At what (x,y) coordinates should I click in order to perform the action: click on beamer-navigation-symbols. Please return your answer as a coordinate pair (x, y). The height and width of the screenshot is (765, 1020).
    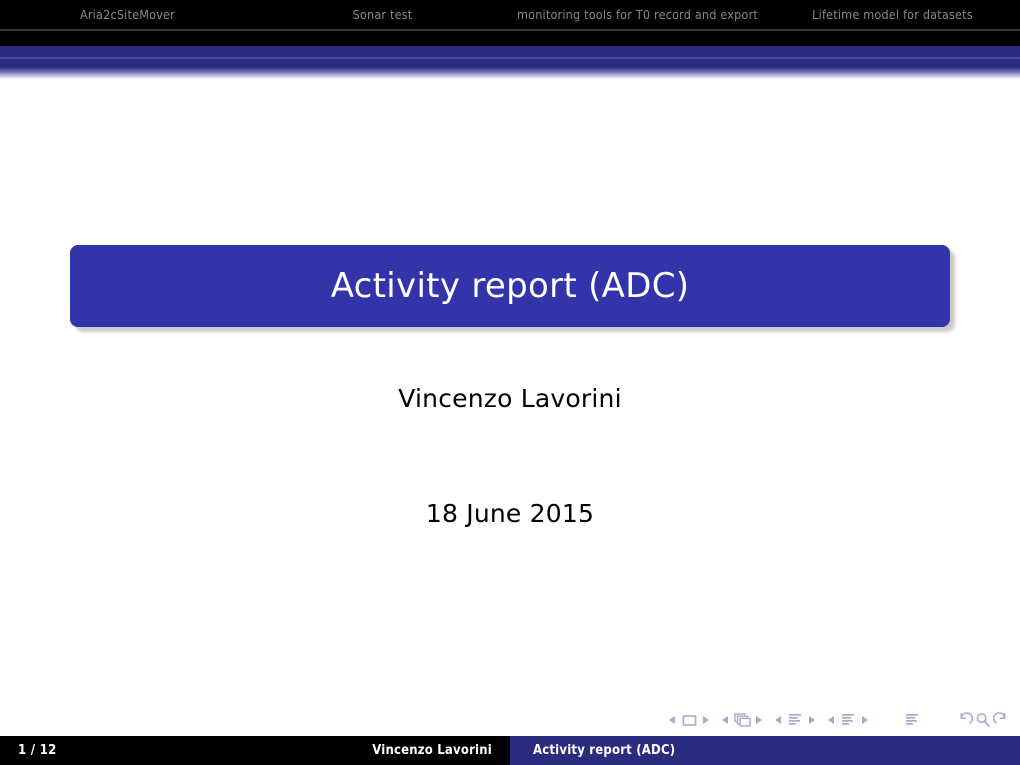
    Looking at the image, I should click on (839, 720).